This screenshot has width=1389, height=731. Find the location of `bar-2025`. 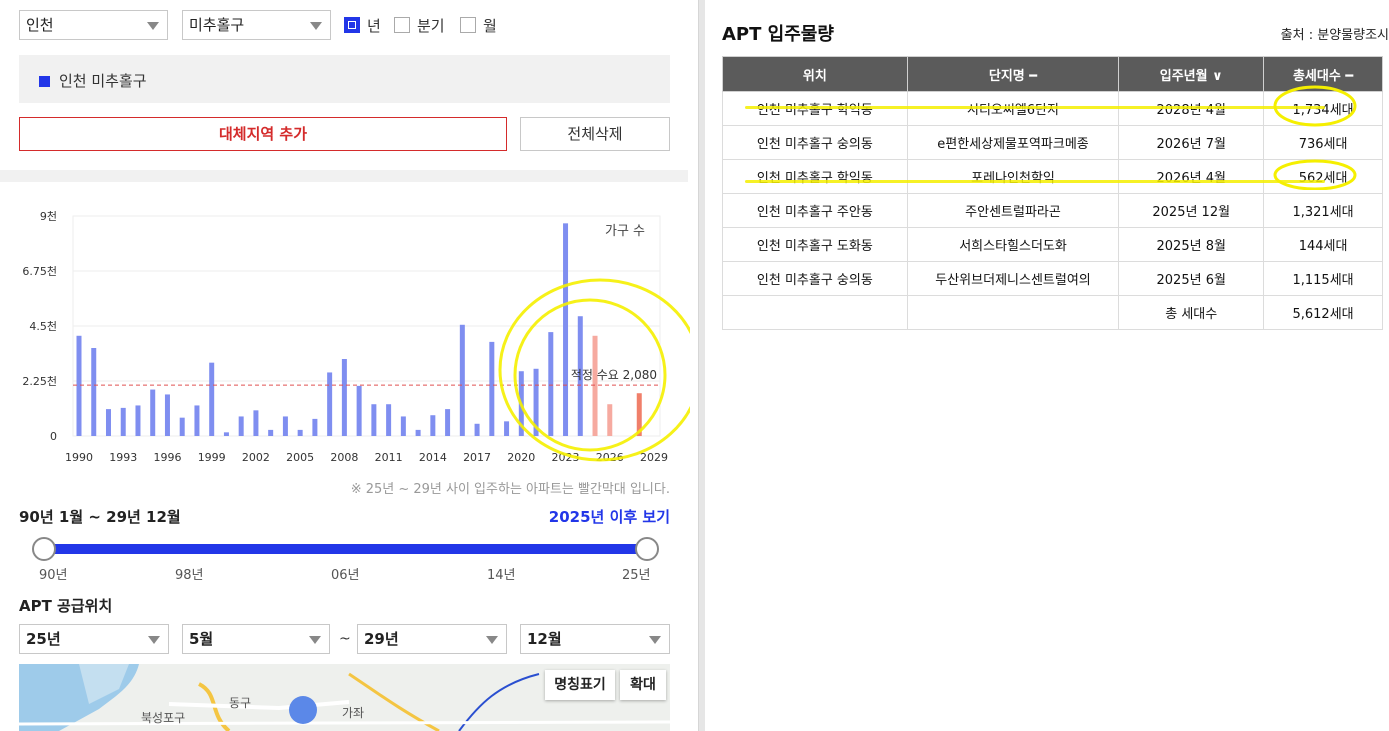

bar-2025 is located at coordinates (595, 385).